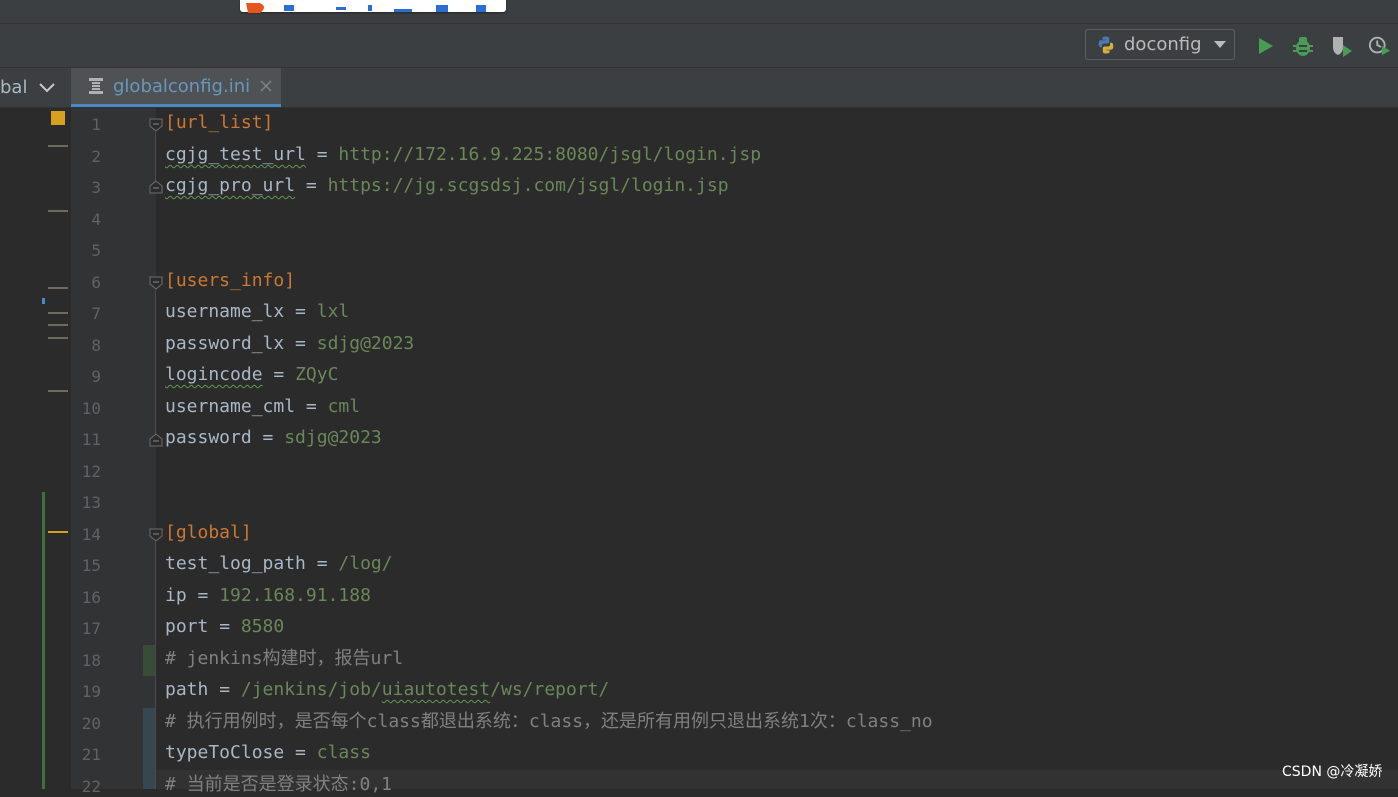 Image resolution: width=1398 pixels, height=797 pixels. I want to click on fold-guide, so click(155, 665).